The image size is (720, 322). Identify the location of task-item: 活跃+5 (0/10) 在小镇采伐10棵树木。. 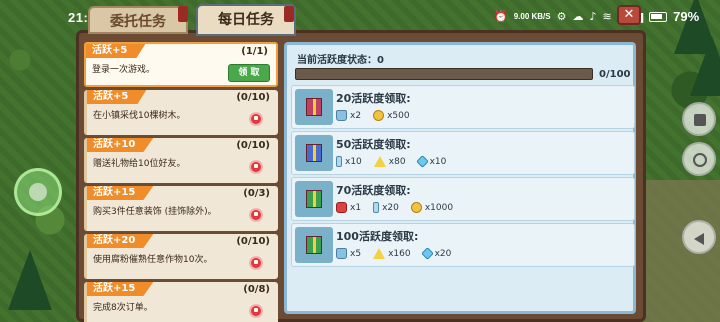
(181, 112).